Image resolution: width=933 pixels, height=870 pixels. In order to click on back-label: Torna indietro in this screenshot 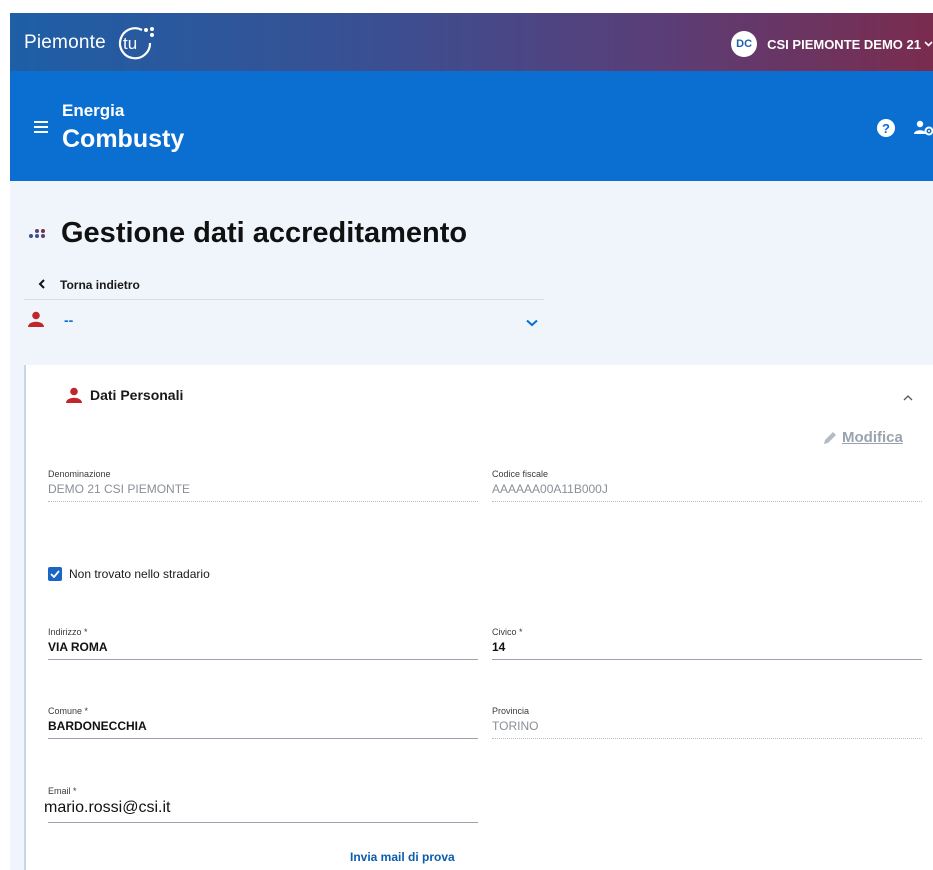, I will do `click(100, 284)`.